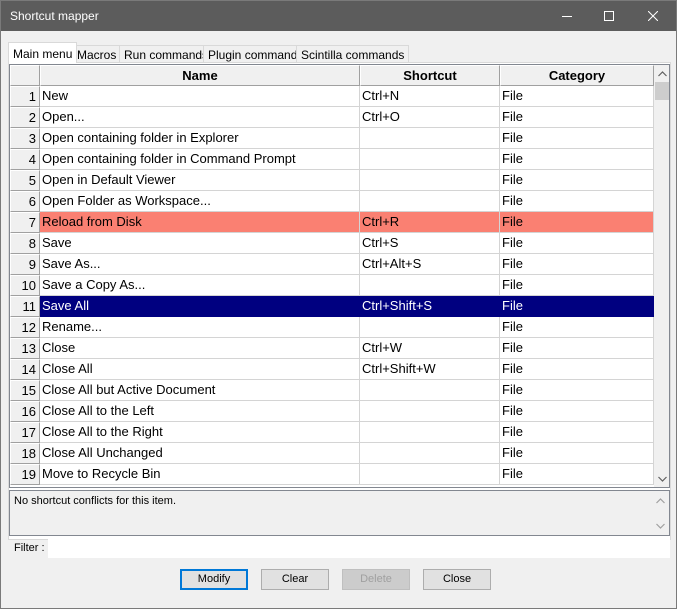 Image resolution: width=677 pixels, height=609 pixels. Describe the element at coordinates (200, 453) in the screenshot. I see `name-cell: Close All Unchanged` at that location.